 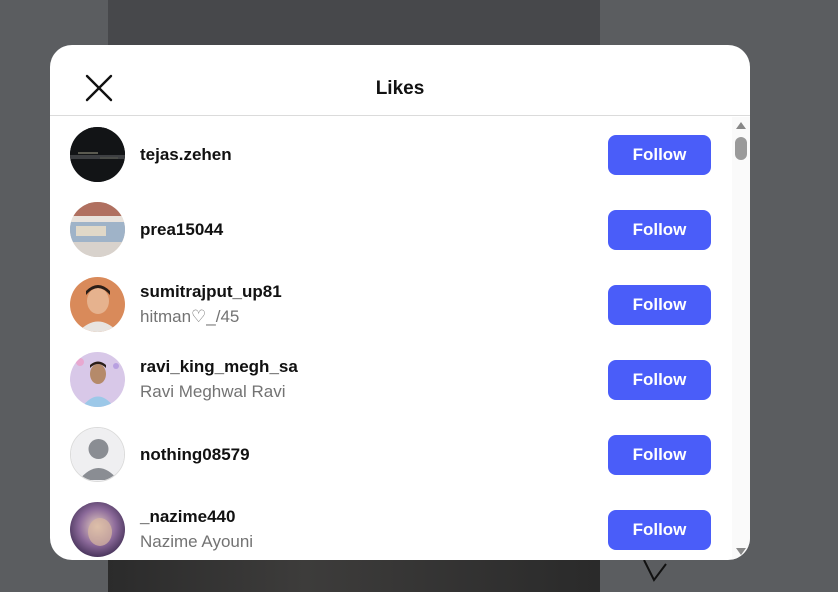 I want to click on user-names: ravi_king_megh_sa Ravi Meghwal Ravi, so click(x=219, y=379).